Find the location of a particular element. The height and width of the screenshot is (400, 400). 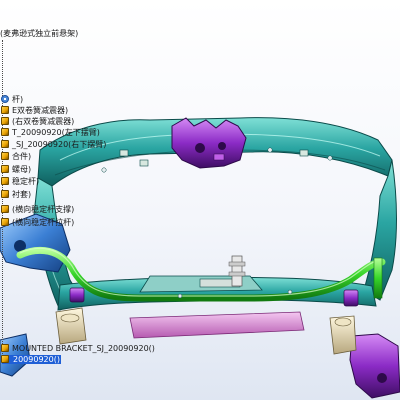

tree-item-label: MOUNTED BRACKET_SJ_20090920() is located at coordinates (83, 348).